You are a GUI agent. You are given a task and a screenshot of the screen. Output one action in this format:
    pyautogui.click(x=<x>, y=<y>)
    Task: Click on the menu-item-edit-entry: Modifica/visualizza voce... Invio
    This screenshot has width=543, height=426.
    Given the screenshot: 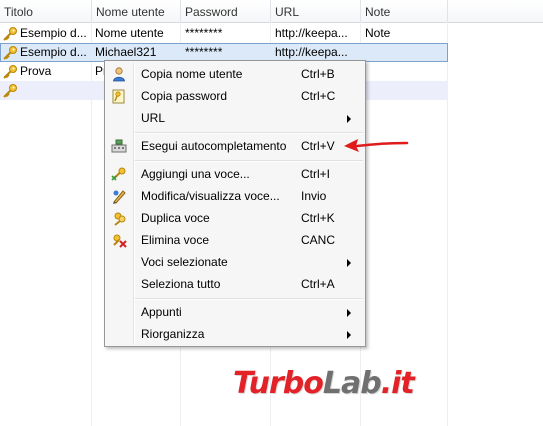 What is the action you would take?
    pyautogui.click(x=235, y=196)
    